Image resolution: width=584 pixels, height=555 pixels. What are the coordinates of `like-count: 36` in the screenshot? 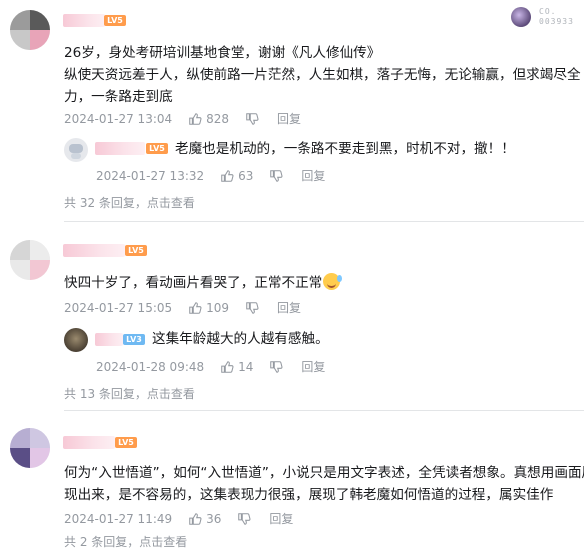 It's located at (214, 518).